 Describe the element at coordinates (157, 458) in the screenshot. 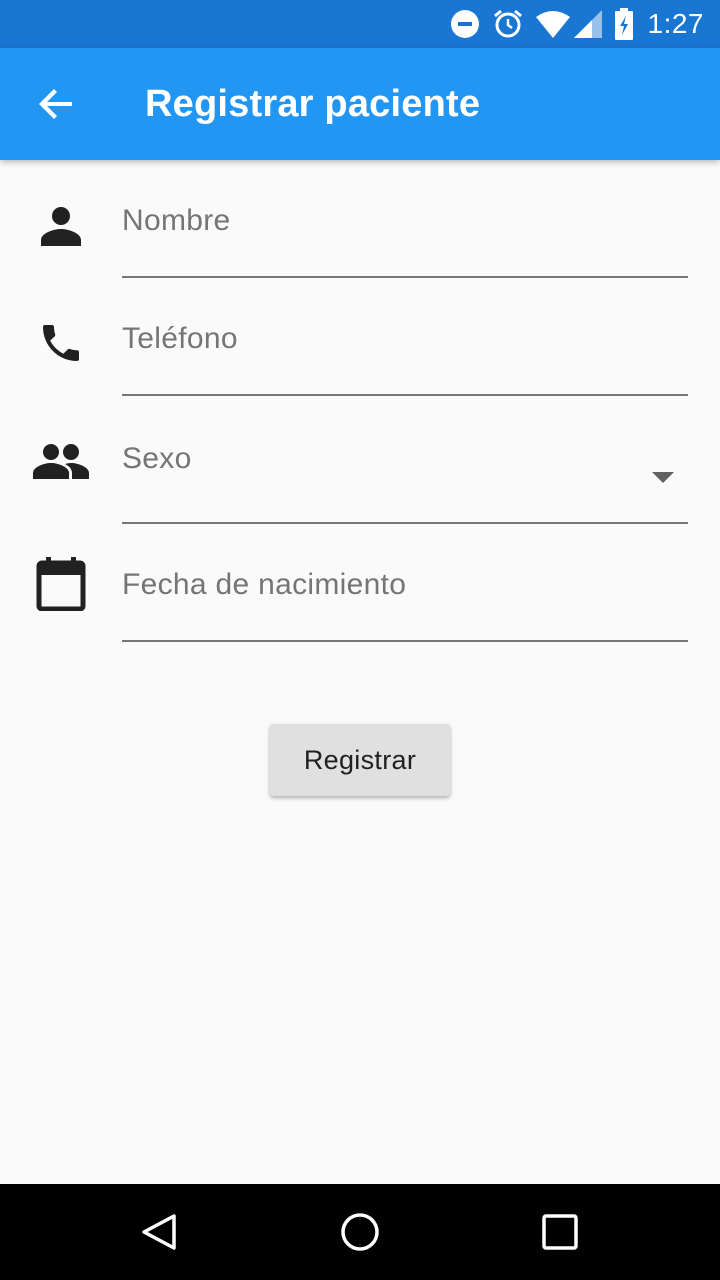

I see `sex-placeholder: Sexo` at that location.